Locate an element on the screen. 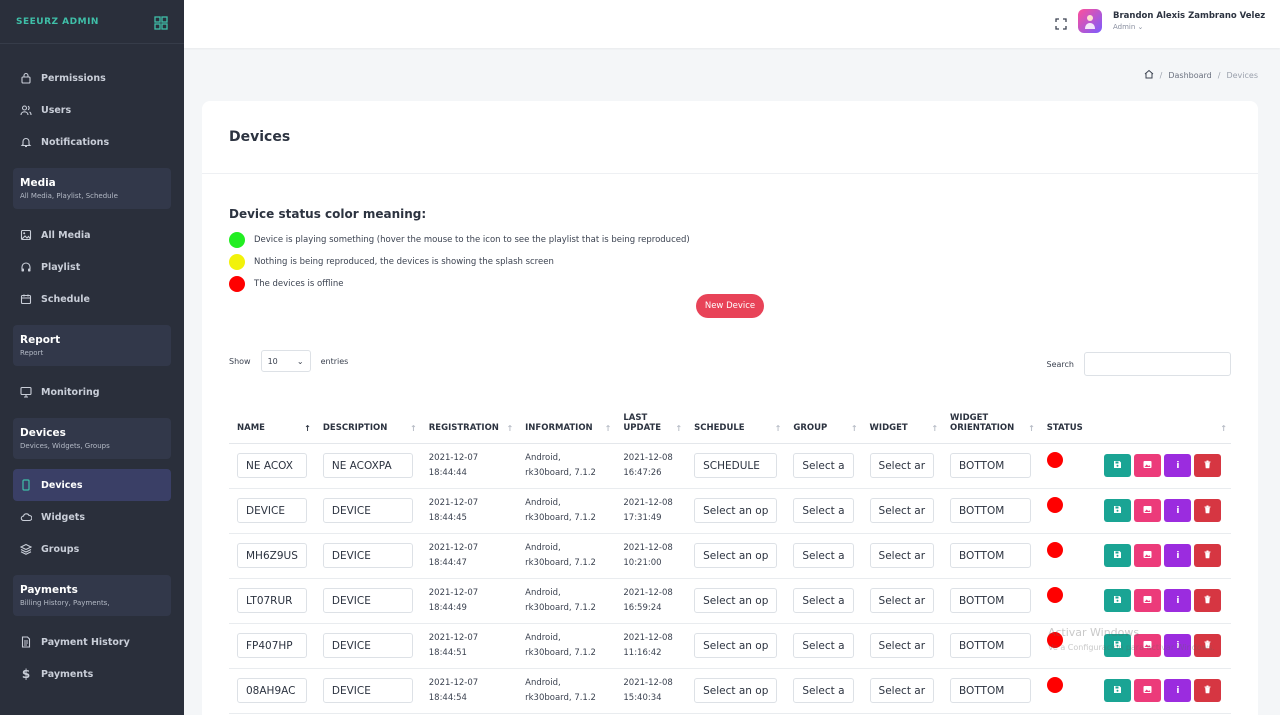  name-input: 08AH9AC is located at coordinates (272, 690).